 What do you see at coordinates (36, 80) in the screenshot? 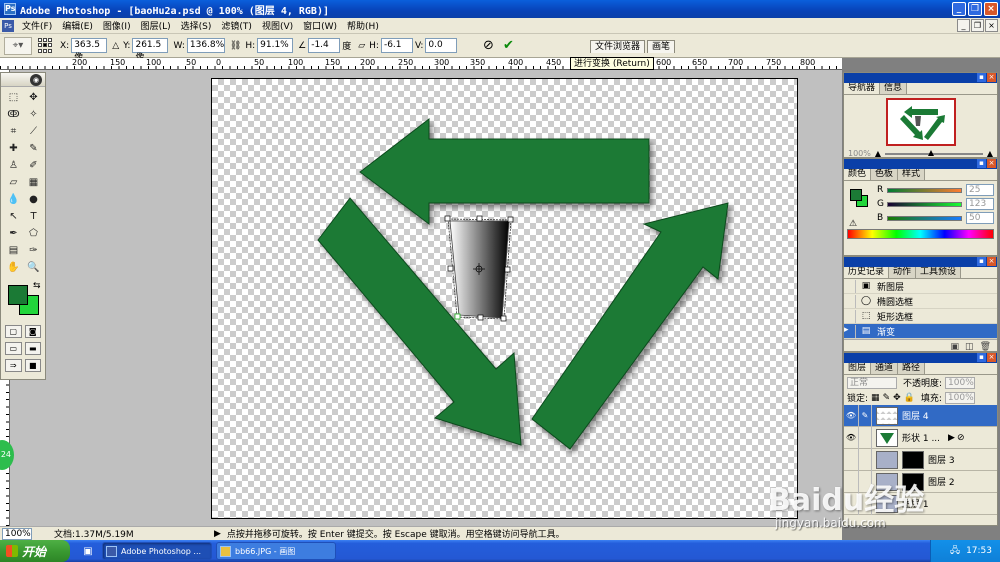
I see `adobe-online-icon: ◉` at bounding box center [36, 80].